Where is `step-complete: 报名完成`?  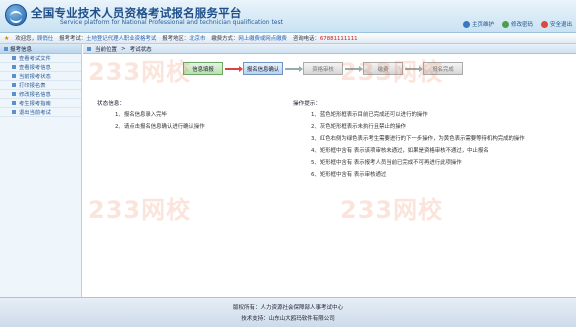 step-complete: 报名完成 is located at coordinates (443, 68).